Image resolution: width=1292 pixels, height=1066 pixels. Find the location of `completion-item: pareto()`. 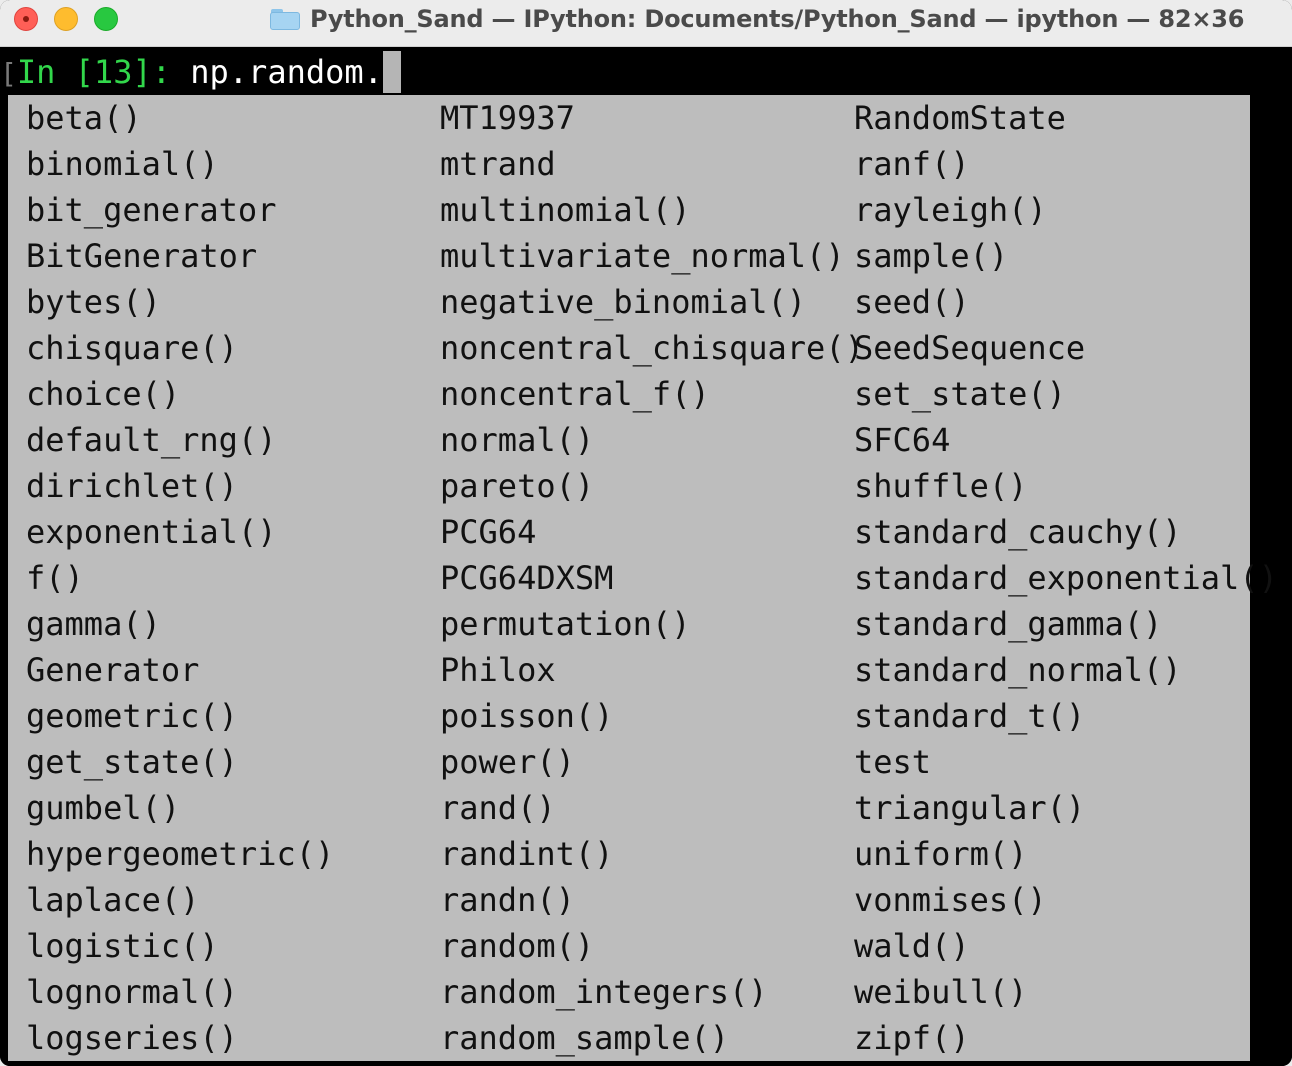

completion-item: pareto() is located at coordinates (652, 486).